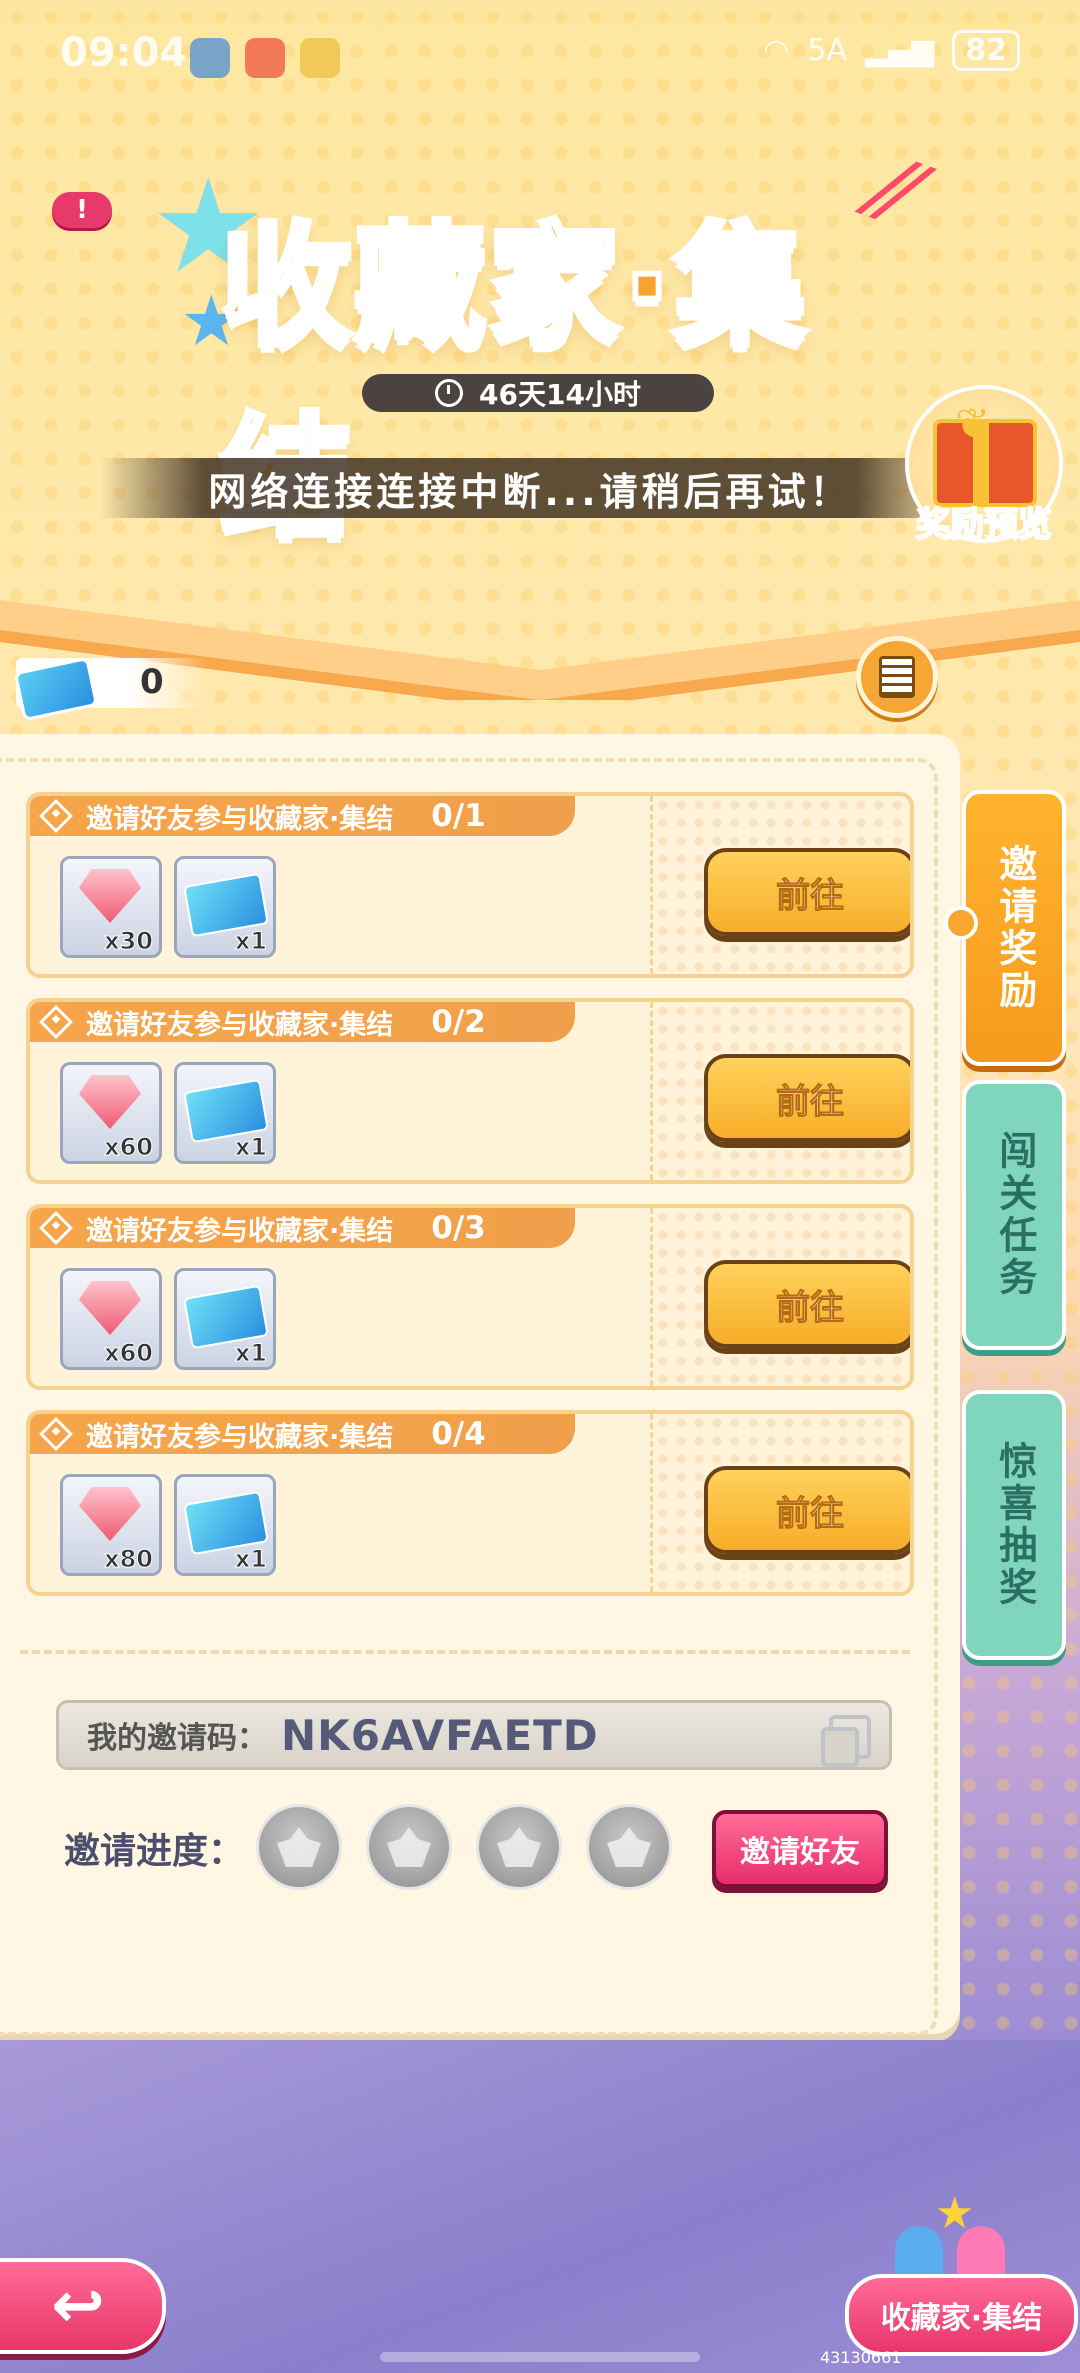 This screenshot has width=1080, height=2373. What do you see at coordinates (1014, 1525) in the screenshot?
I see `tab-surprise-lottery: 惊喜抽奖` at bounding box center [1014, 1525].